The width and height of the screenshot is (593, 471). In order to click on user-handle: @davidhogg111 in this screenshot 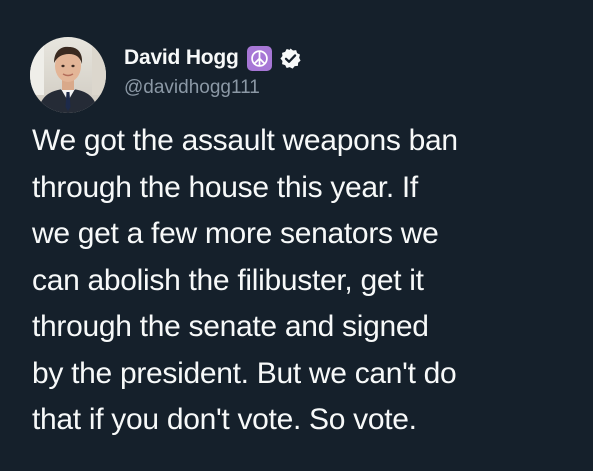, I will do `click(213, 88)`.